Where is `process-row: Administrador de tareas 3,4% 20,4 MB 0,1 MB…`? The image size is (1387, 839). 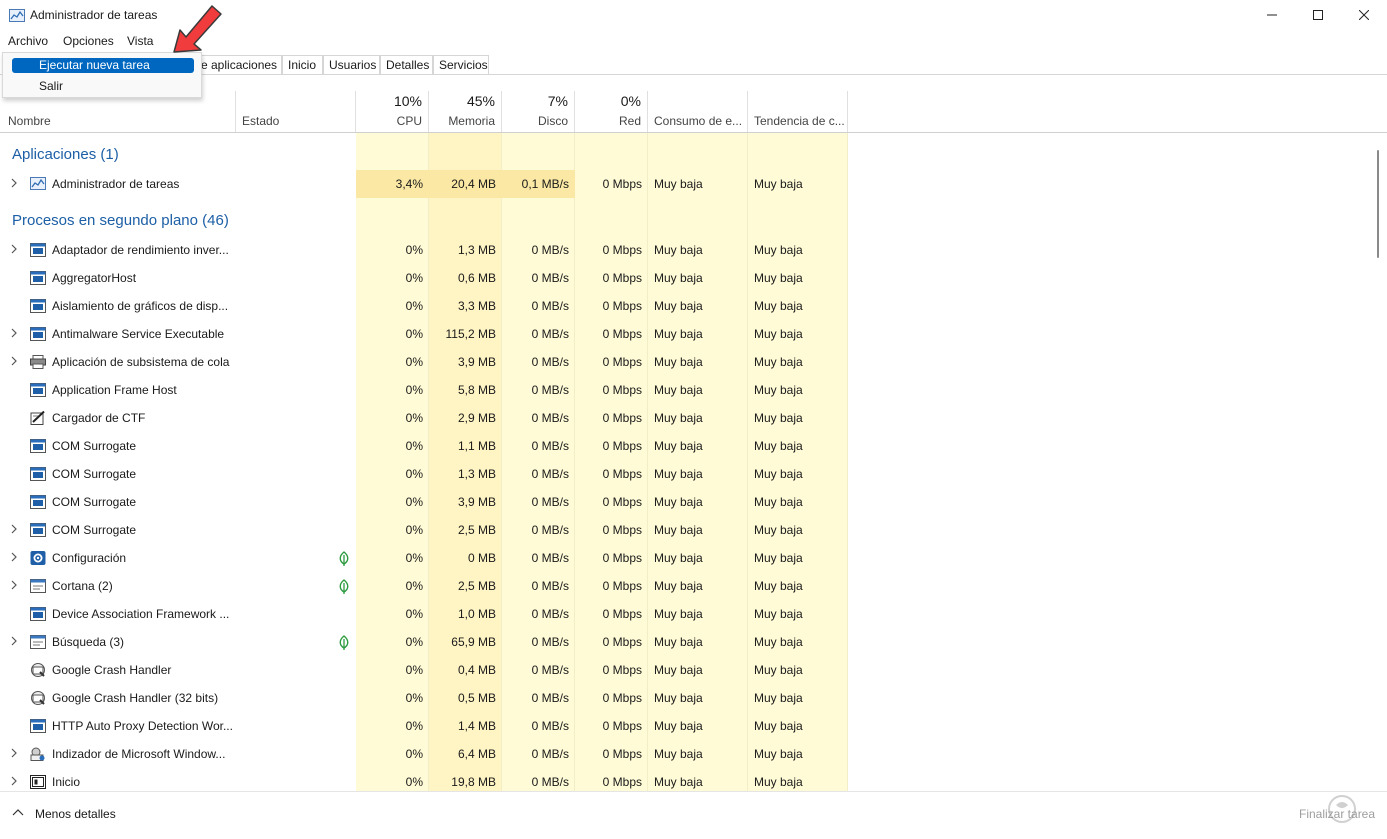
process-row: Administrador de tareas 3,4% 20,4 MB 0,1 MB… is located at coordinates (693, 184).